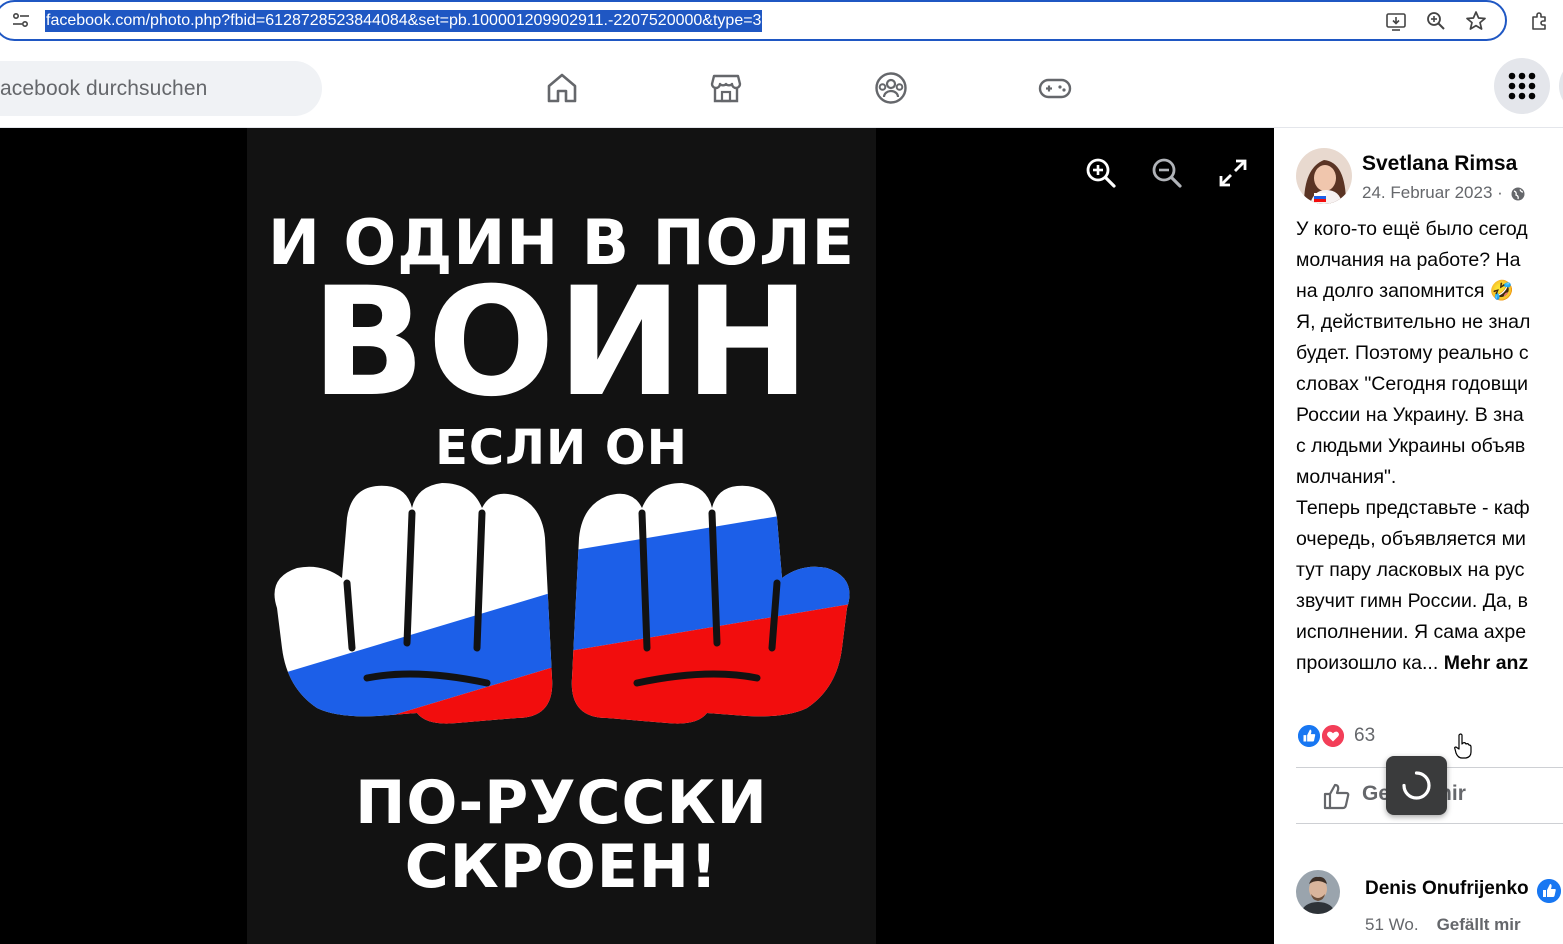  I want to click on post-meta: 24. Februar 2023 ·, so click(1444, 193).